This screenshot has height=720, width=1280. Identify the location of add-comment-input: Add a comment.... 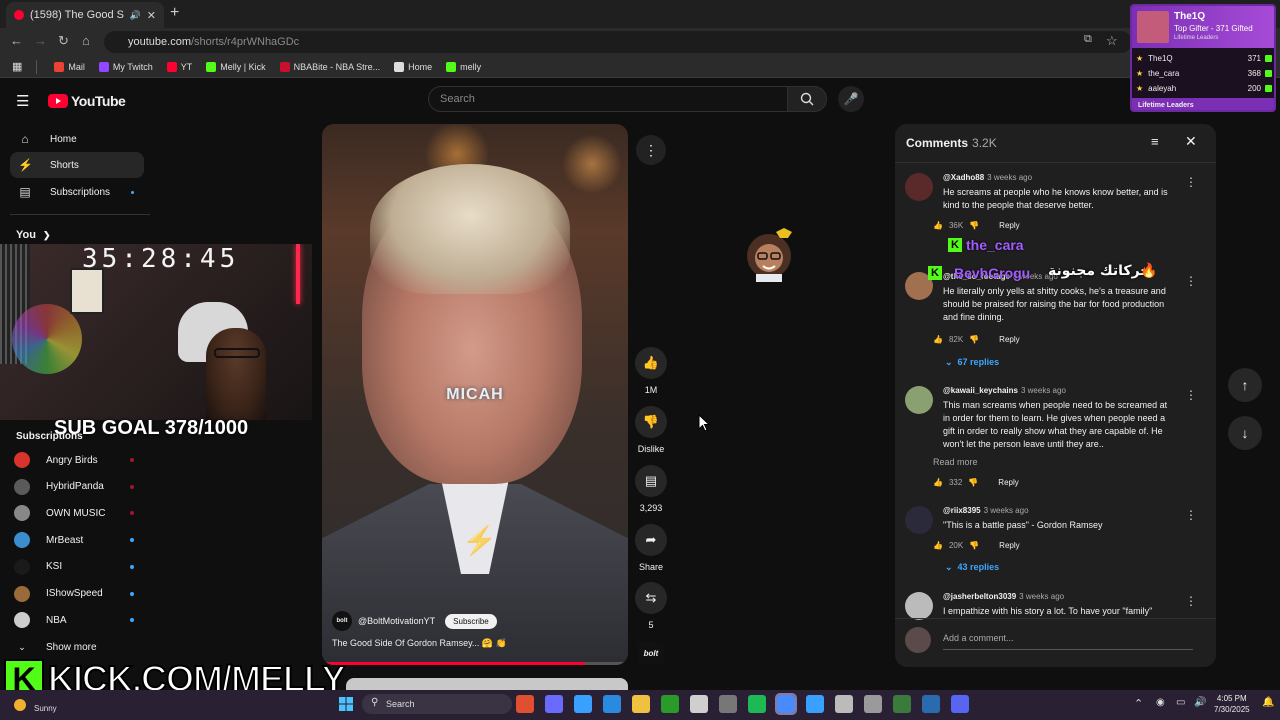
(978, 638).